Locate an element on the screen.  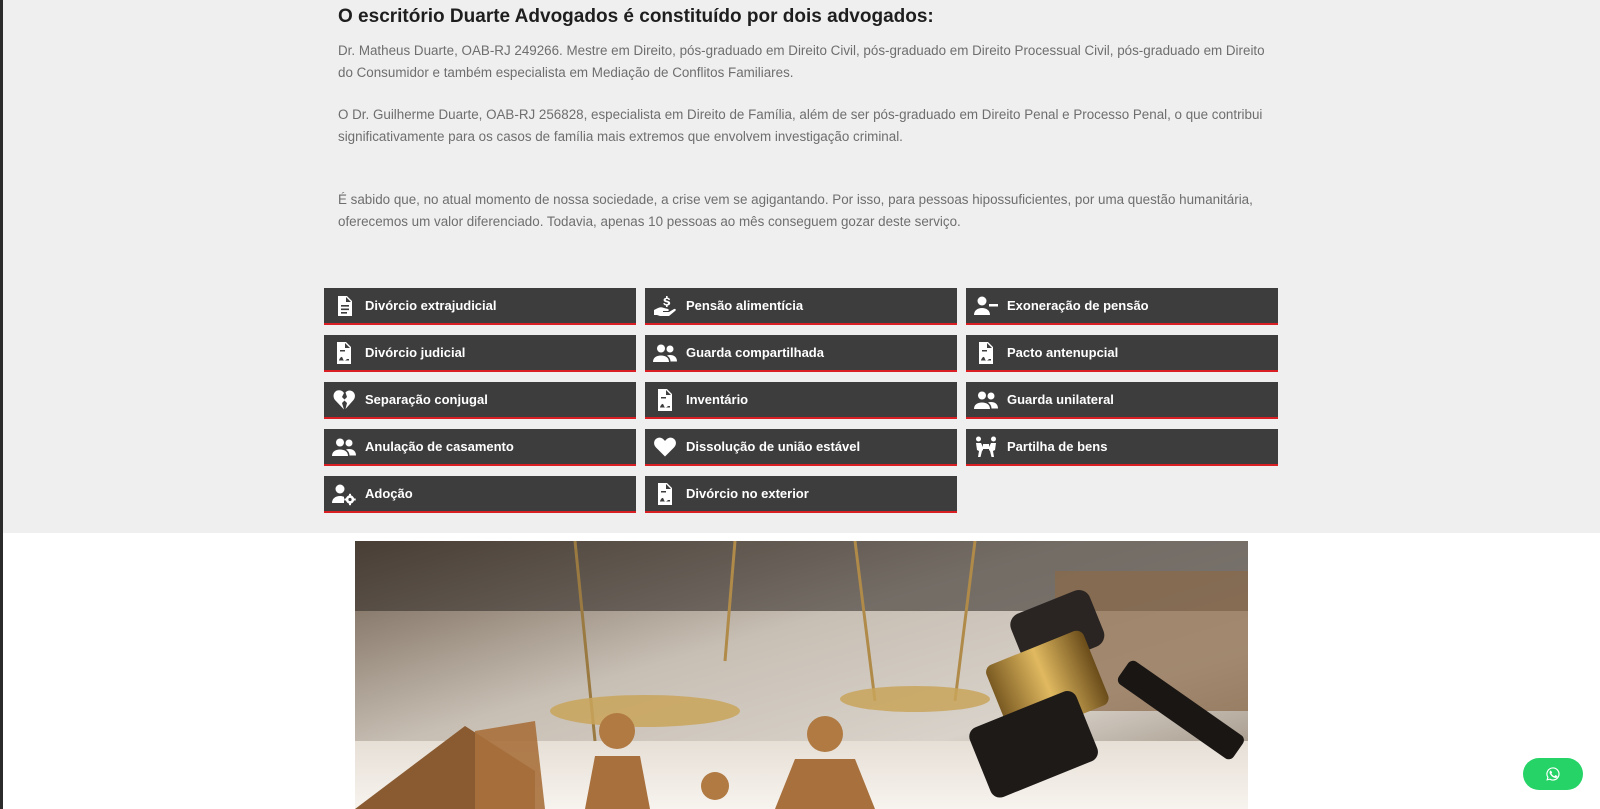
heart-icon is located at coordinates (665, 447).